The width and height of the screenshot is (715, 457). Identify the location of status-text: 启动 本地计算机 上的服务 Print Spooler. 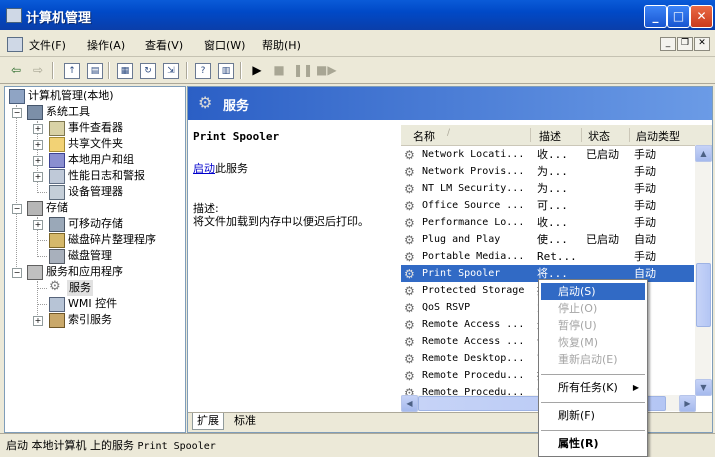
(111, 445).